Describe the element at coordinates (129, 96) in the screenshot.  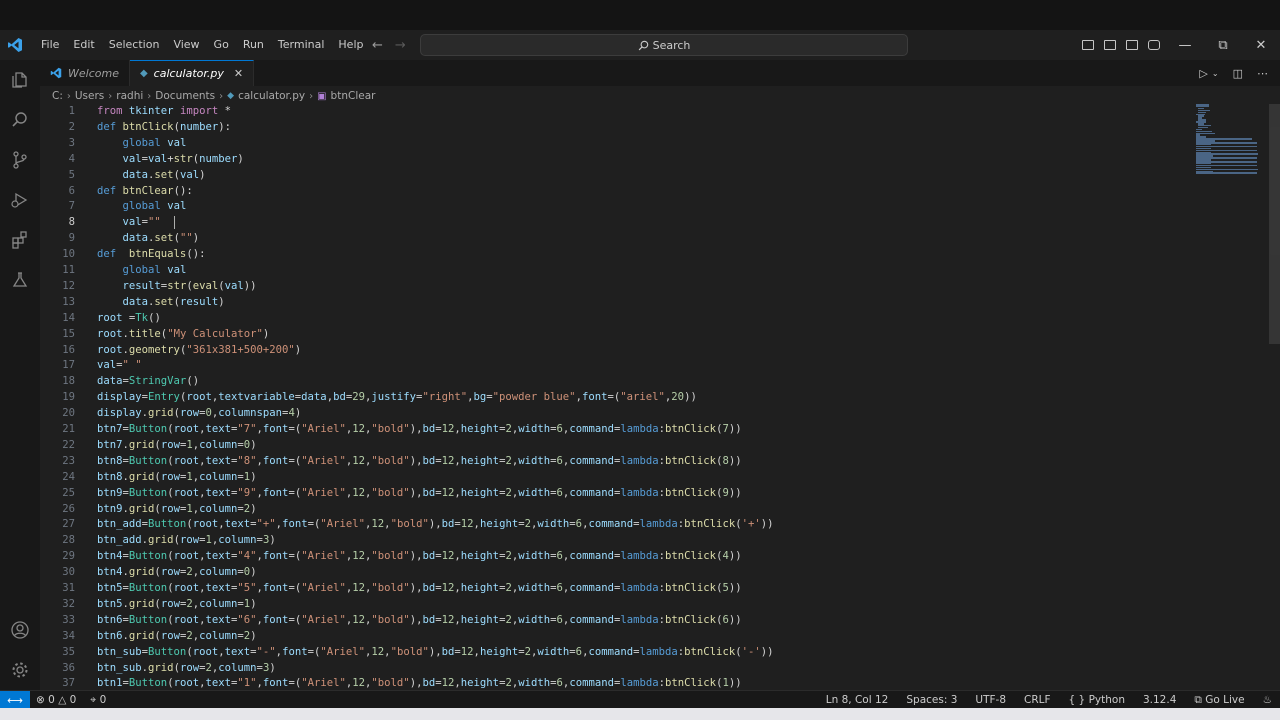
I see `breadcrumb-item: radhi` at that location.